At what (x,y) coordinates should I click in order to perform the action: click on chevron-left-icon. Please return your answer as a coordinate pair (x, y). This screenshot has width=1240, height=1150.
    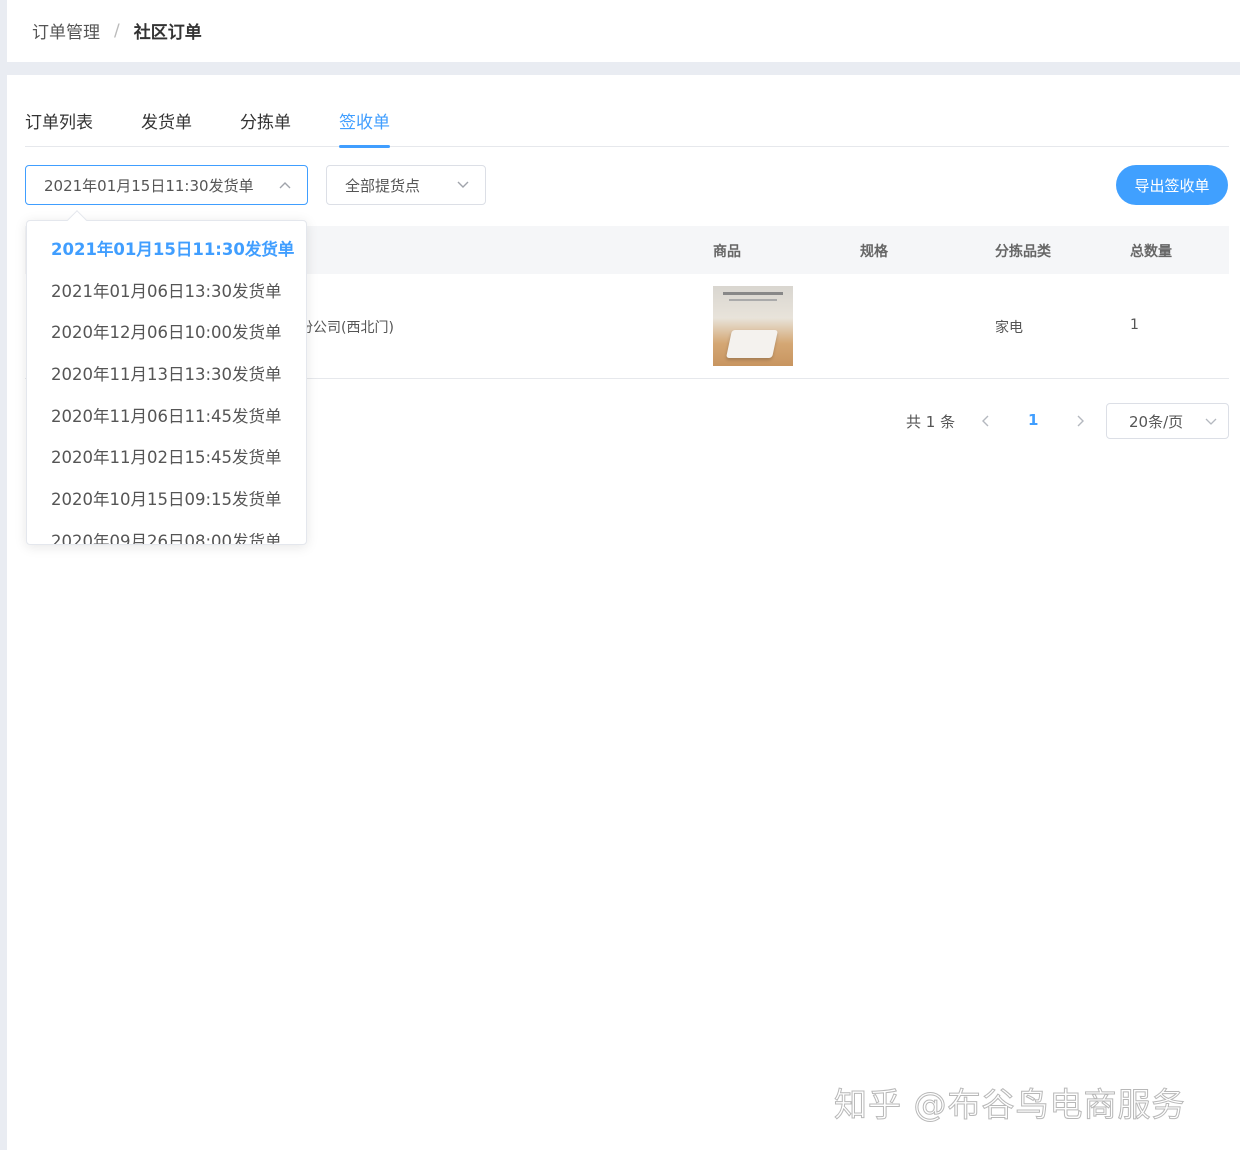
    Looking at the image, I should click on (986, 421).